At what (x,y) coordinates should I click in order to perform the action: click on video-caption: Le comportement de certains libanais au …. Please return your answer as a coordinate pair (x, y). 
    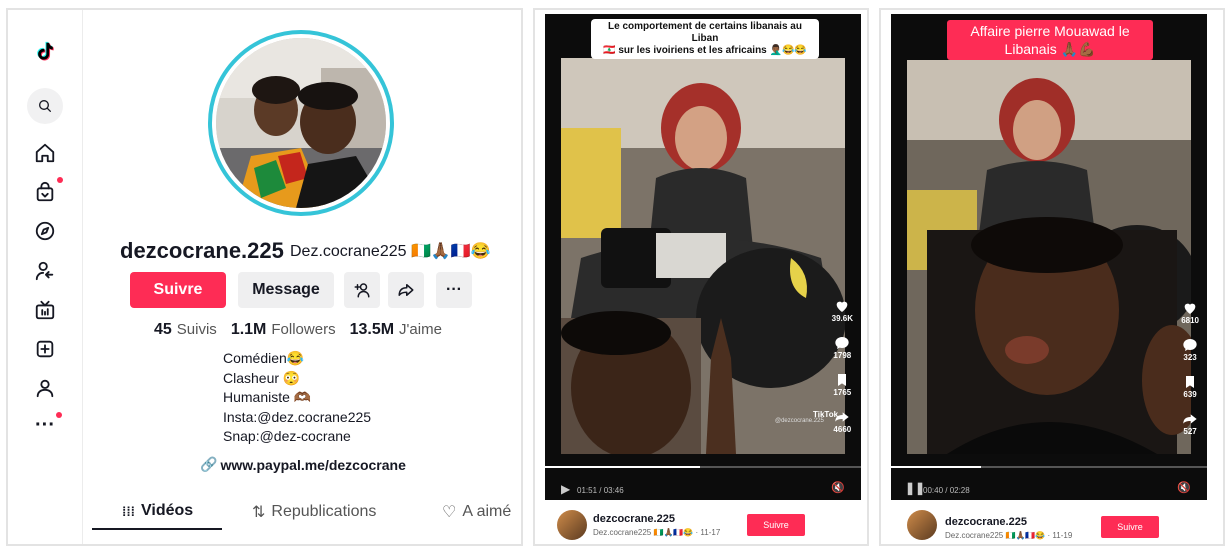
    Looking at the image, I should click on (705, 39).